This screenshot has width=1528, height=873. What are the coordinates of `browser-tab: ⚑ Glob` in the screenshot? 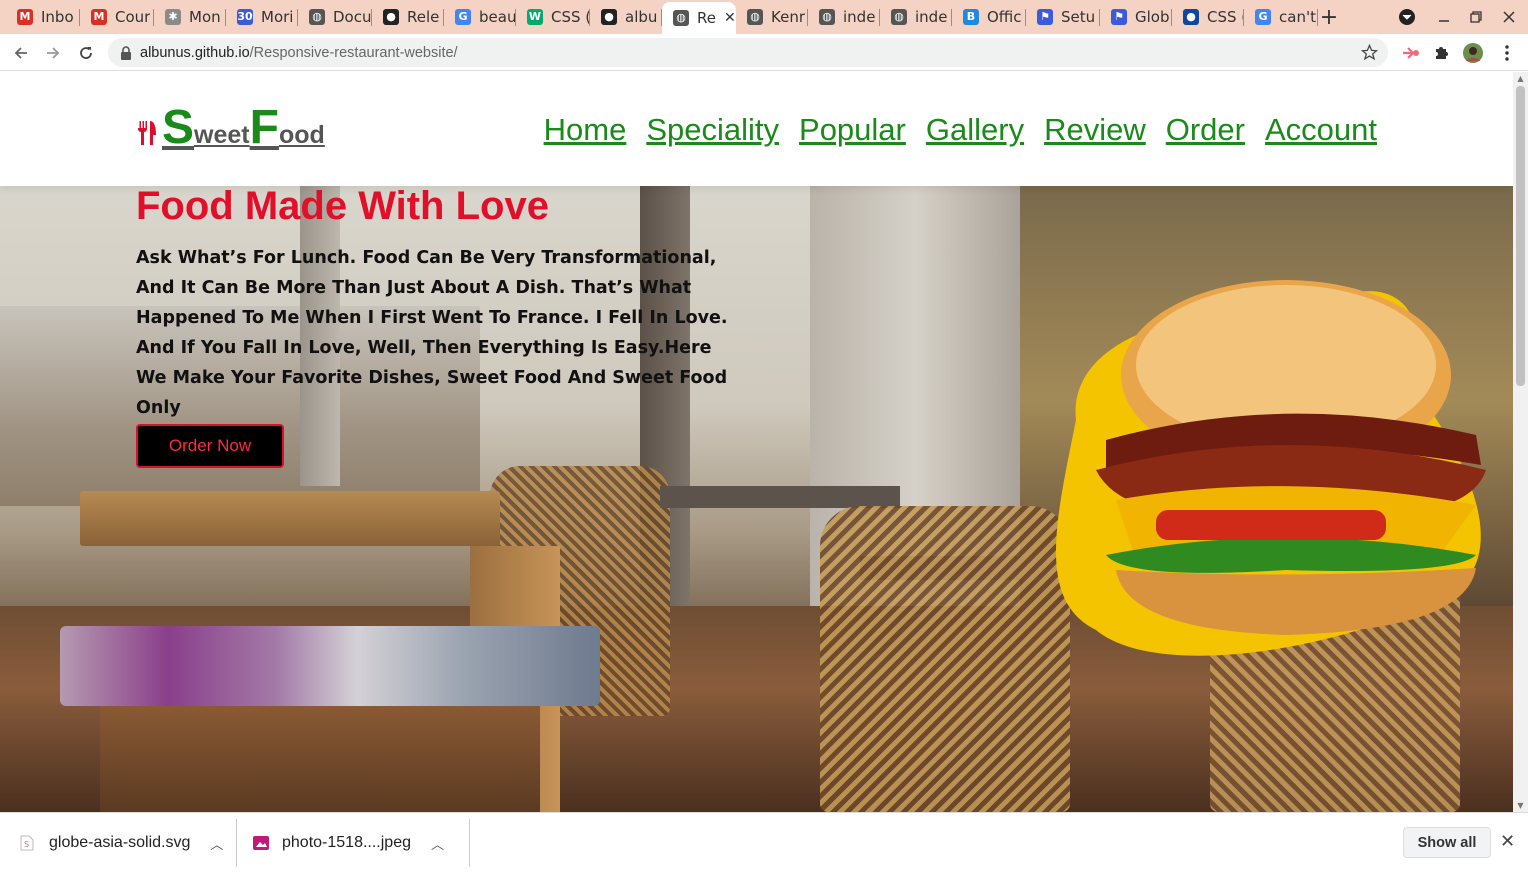 It's located at (1136, 17).